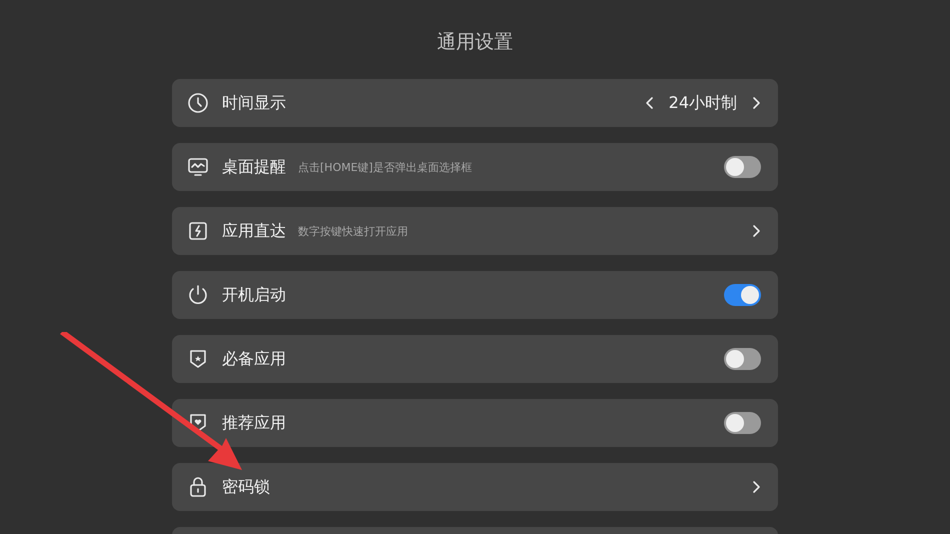 The height and width of the screenshot is (534, 950). I want to click on settings-row: 开机启动, so click(475, 295).